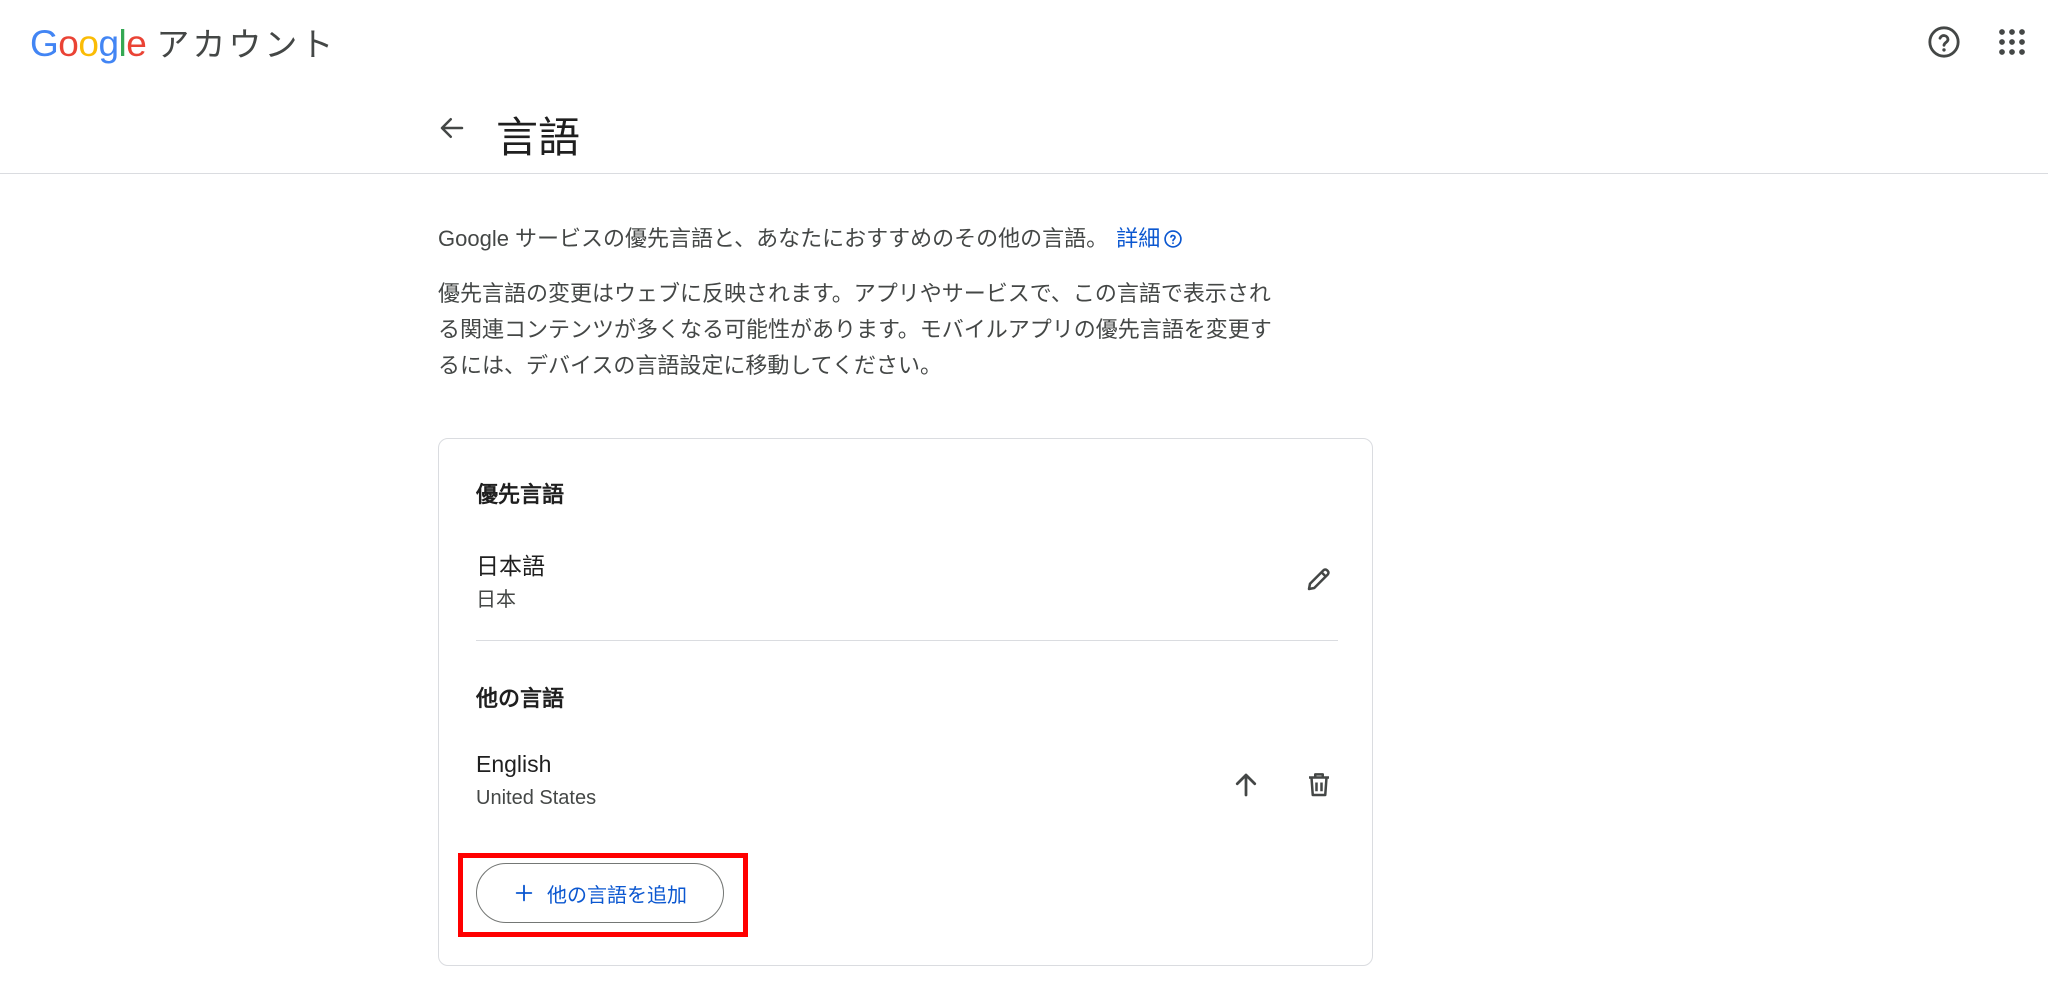 The image size is (2048, 994). I want to click on learn-more-label: 詳細, so click(1138, 238).